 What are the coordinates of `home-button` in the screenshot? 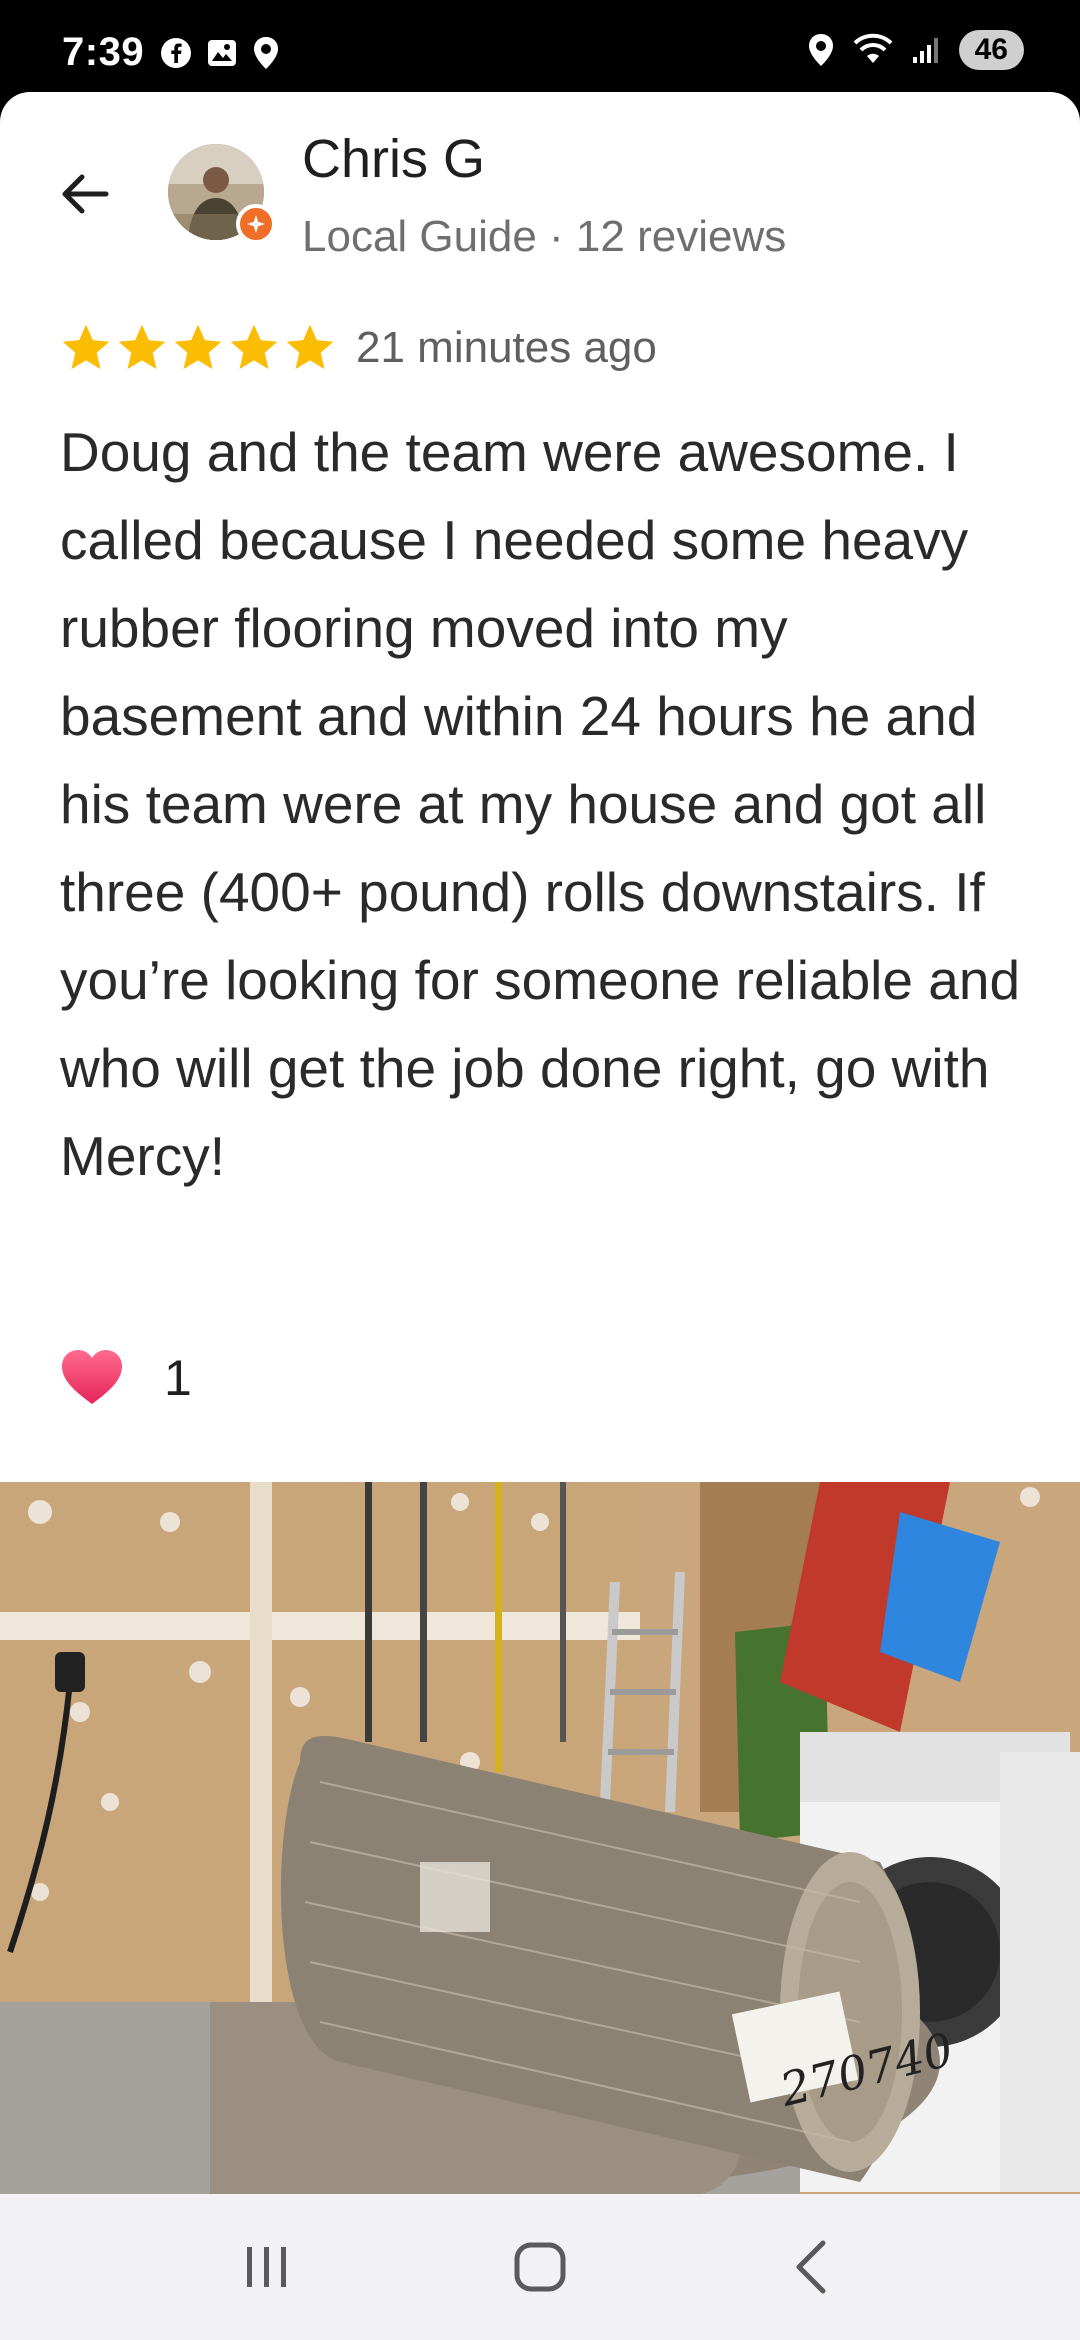 It's located at (540, 2267).